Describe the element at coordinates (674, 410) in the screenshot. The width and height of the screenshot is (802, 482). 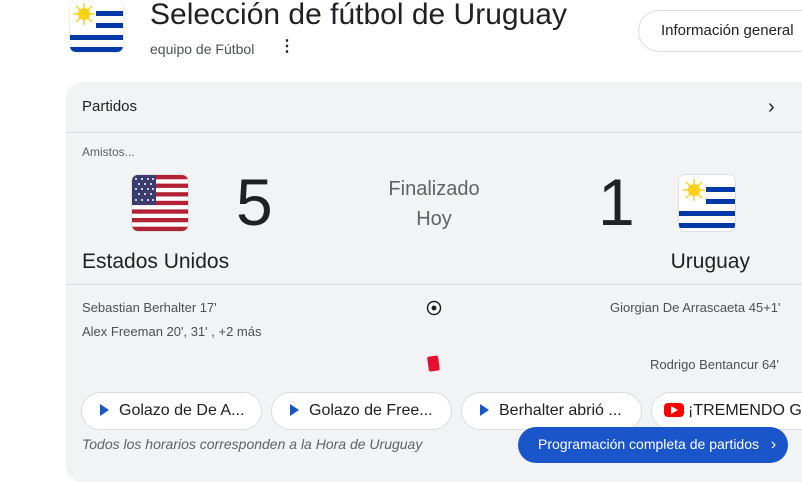
I see `youtube-icon` at that location.